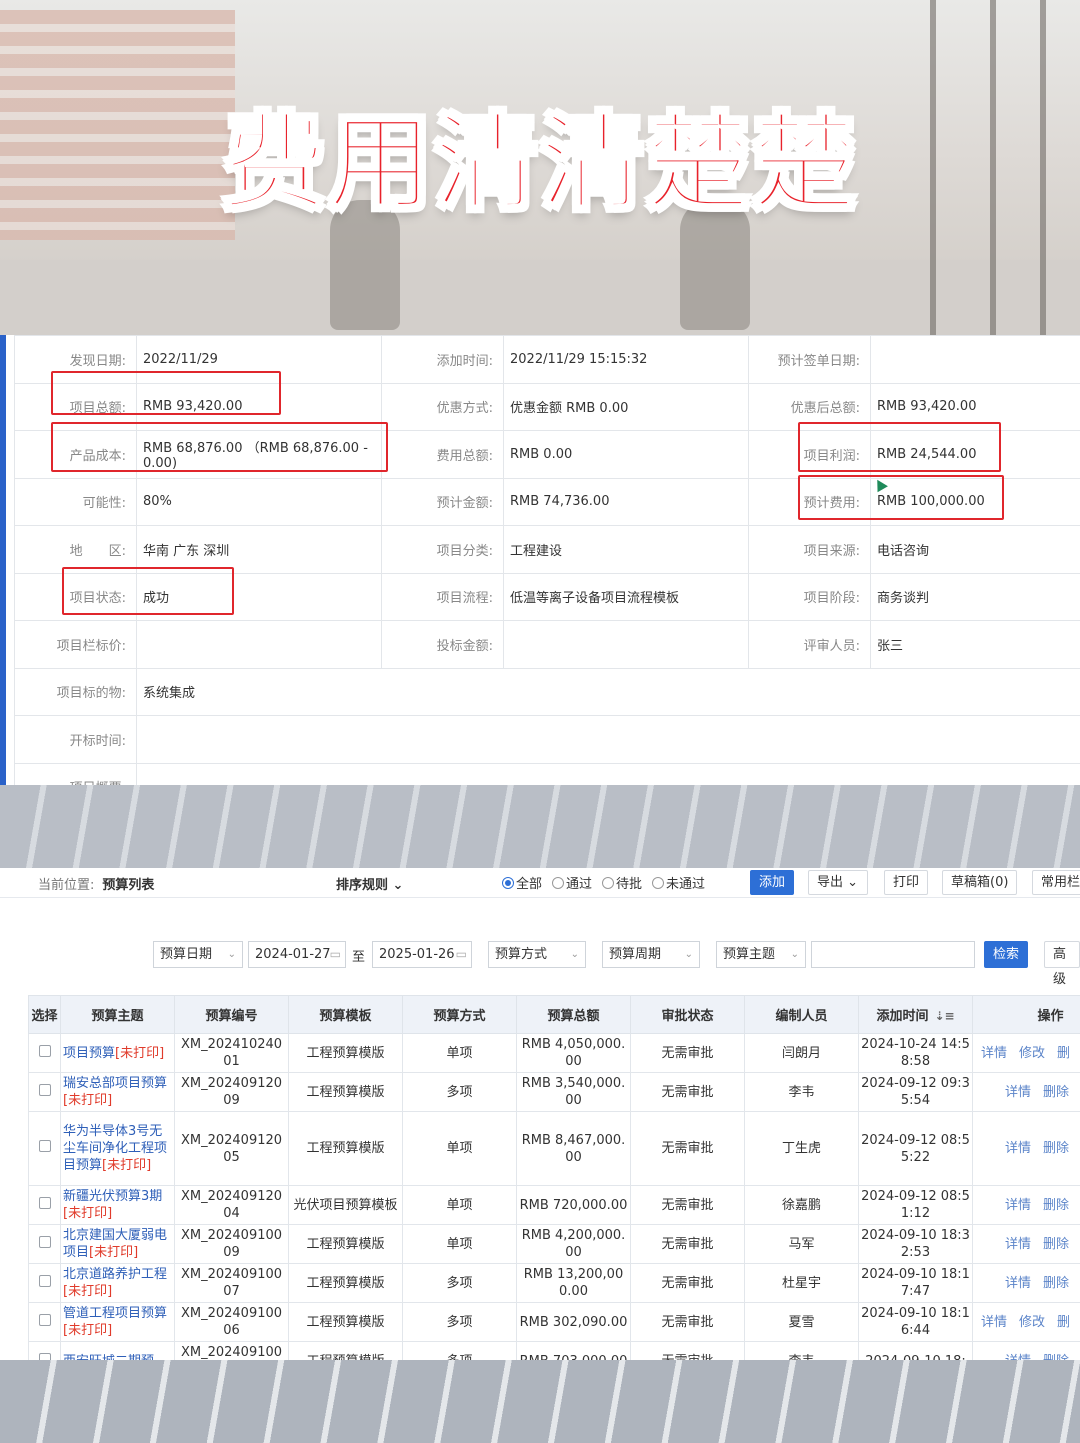 Image resolution: width=1080 pixels, height=1443 pixels. Describe the element at coordinates (117, 1322) in the screenshot. I see `budget-topic-link: 管道工程项目预算 [未打印]` at that location.